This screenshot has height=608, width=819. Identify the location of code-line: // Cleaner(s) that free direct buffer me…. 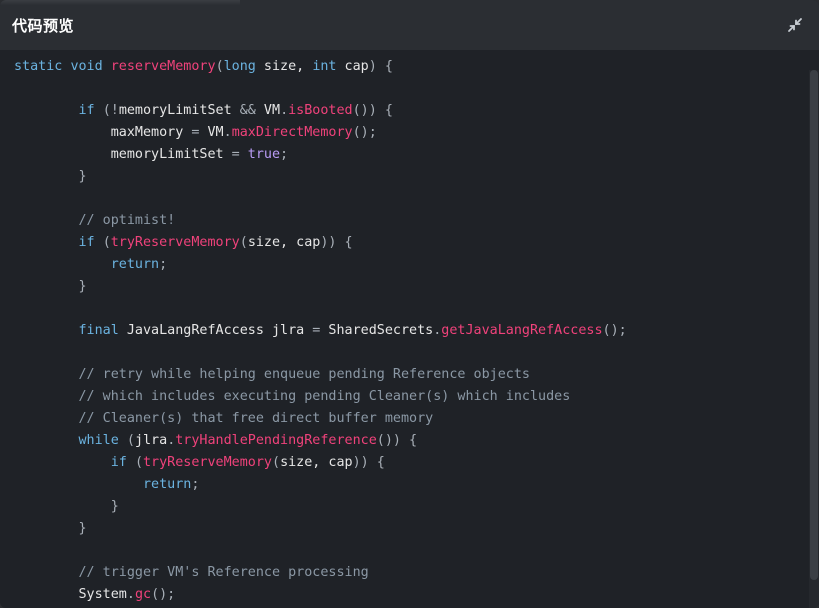
(410, 419).